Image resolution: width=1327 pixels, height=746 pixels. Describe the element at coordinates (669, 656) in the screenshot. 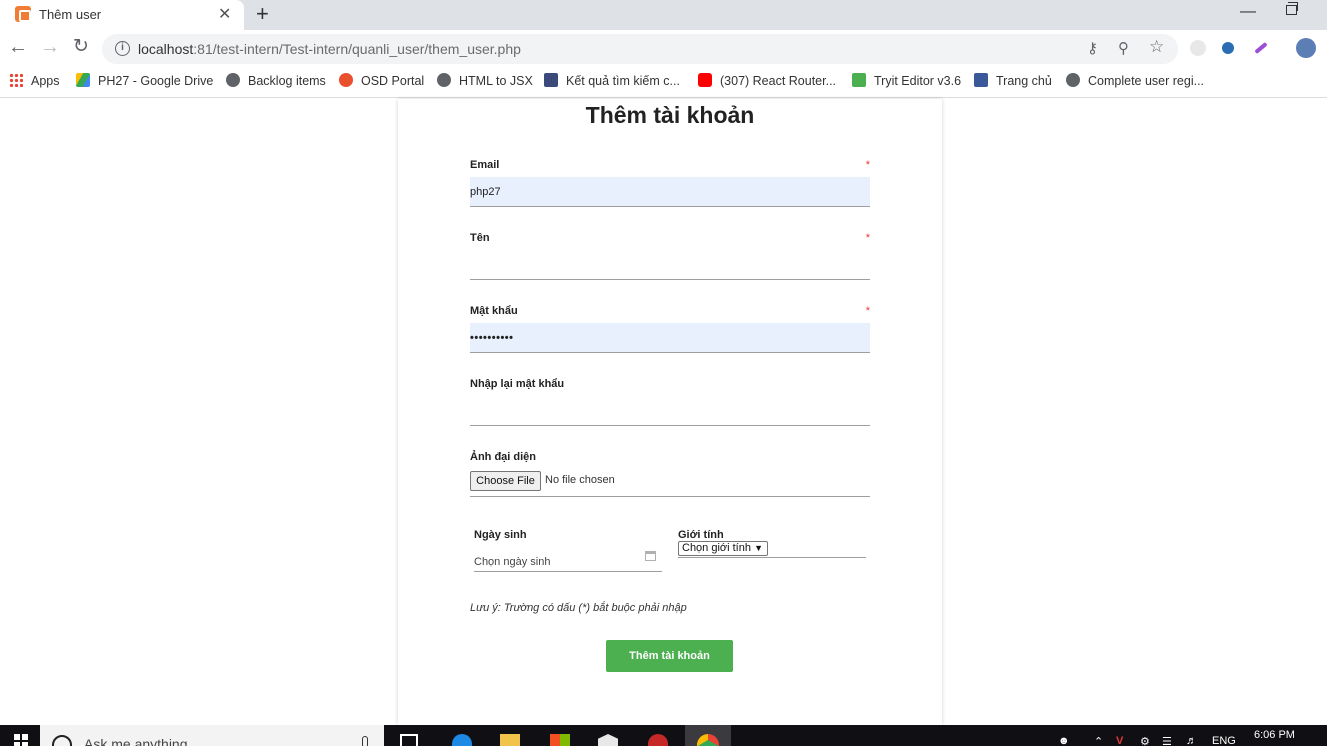

I see `add-account-button: Thêm tài khoản` at that location.